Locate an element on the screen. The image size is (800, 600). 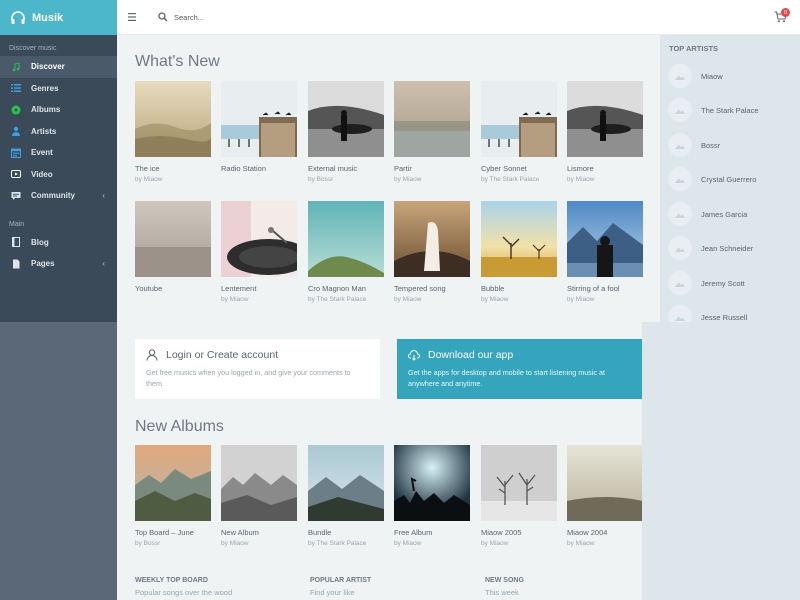
album-card: New Album by Miaow is located at coordinates (259, 496).